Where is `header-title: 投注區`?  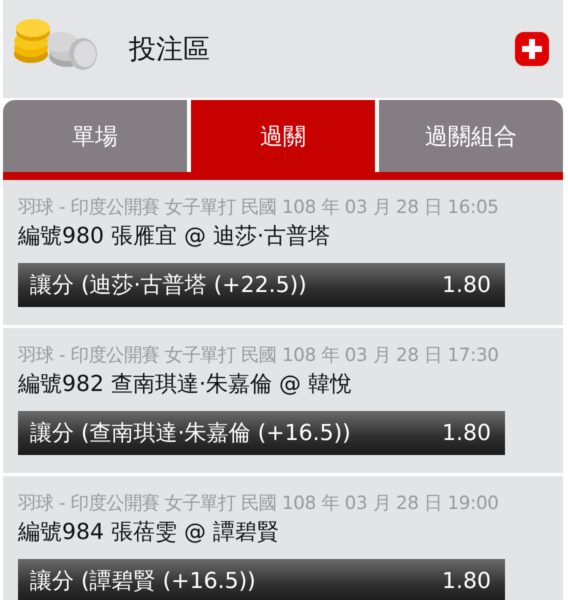 header-title: 投注區 is located at coordinates (170, 50).